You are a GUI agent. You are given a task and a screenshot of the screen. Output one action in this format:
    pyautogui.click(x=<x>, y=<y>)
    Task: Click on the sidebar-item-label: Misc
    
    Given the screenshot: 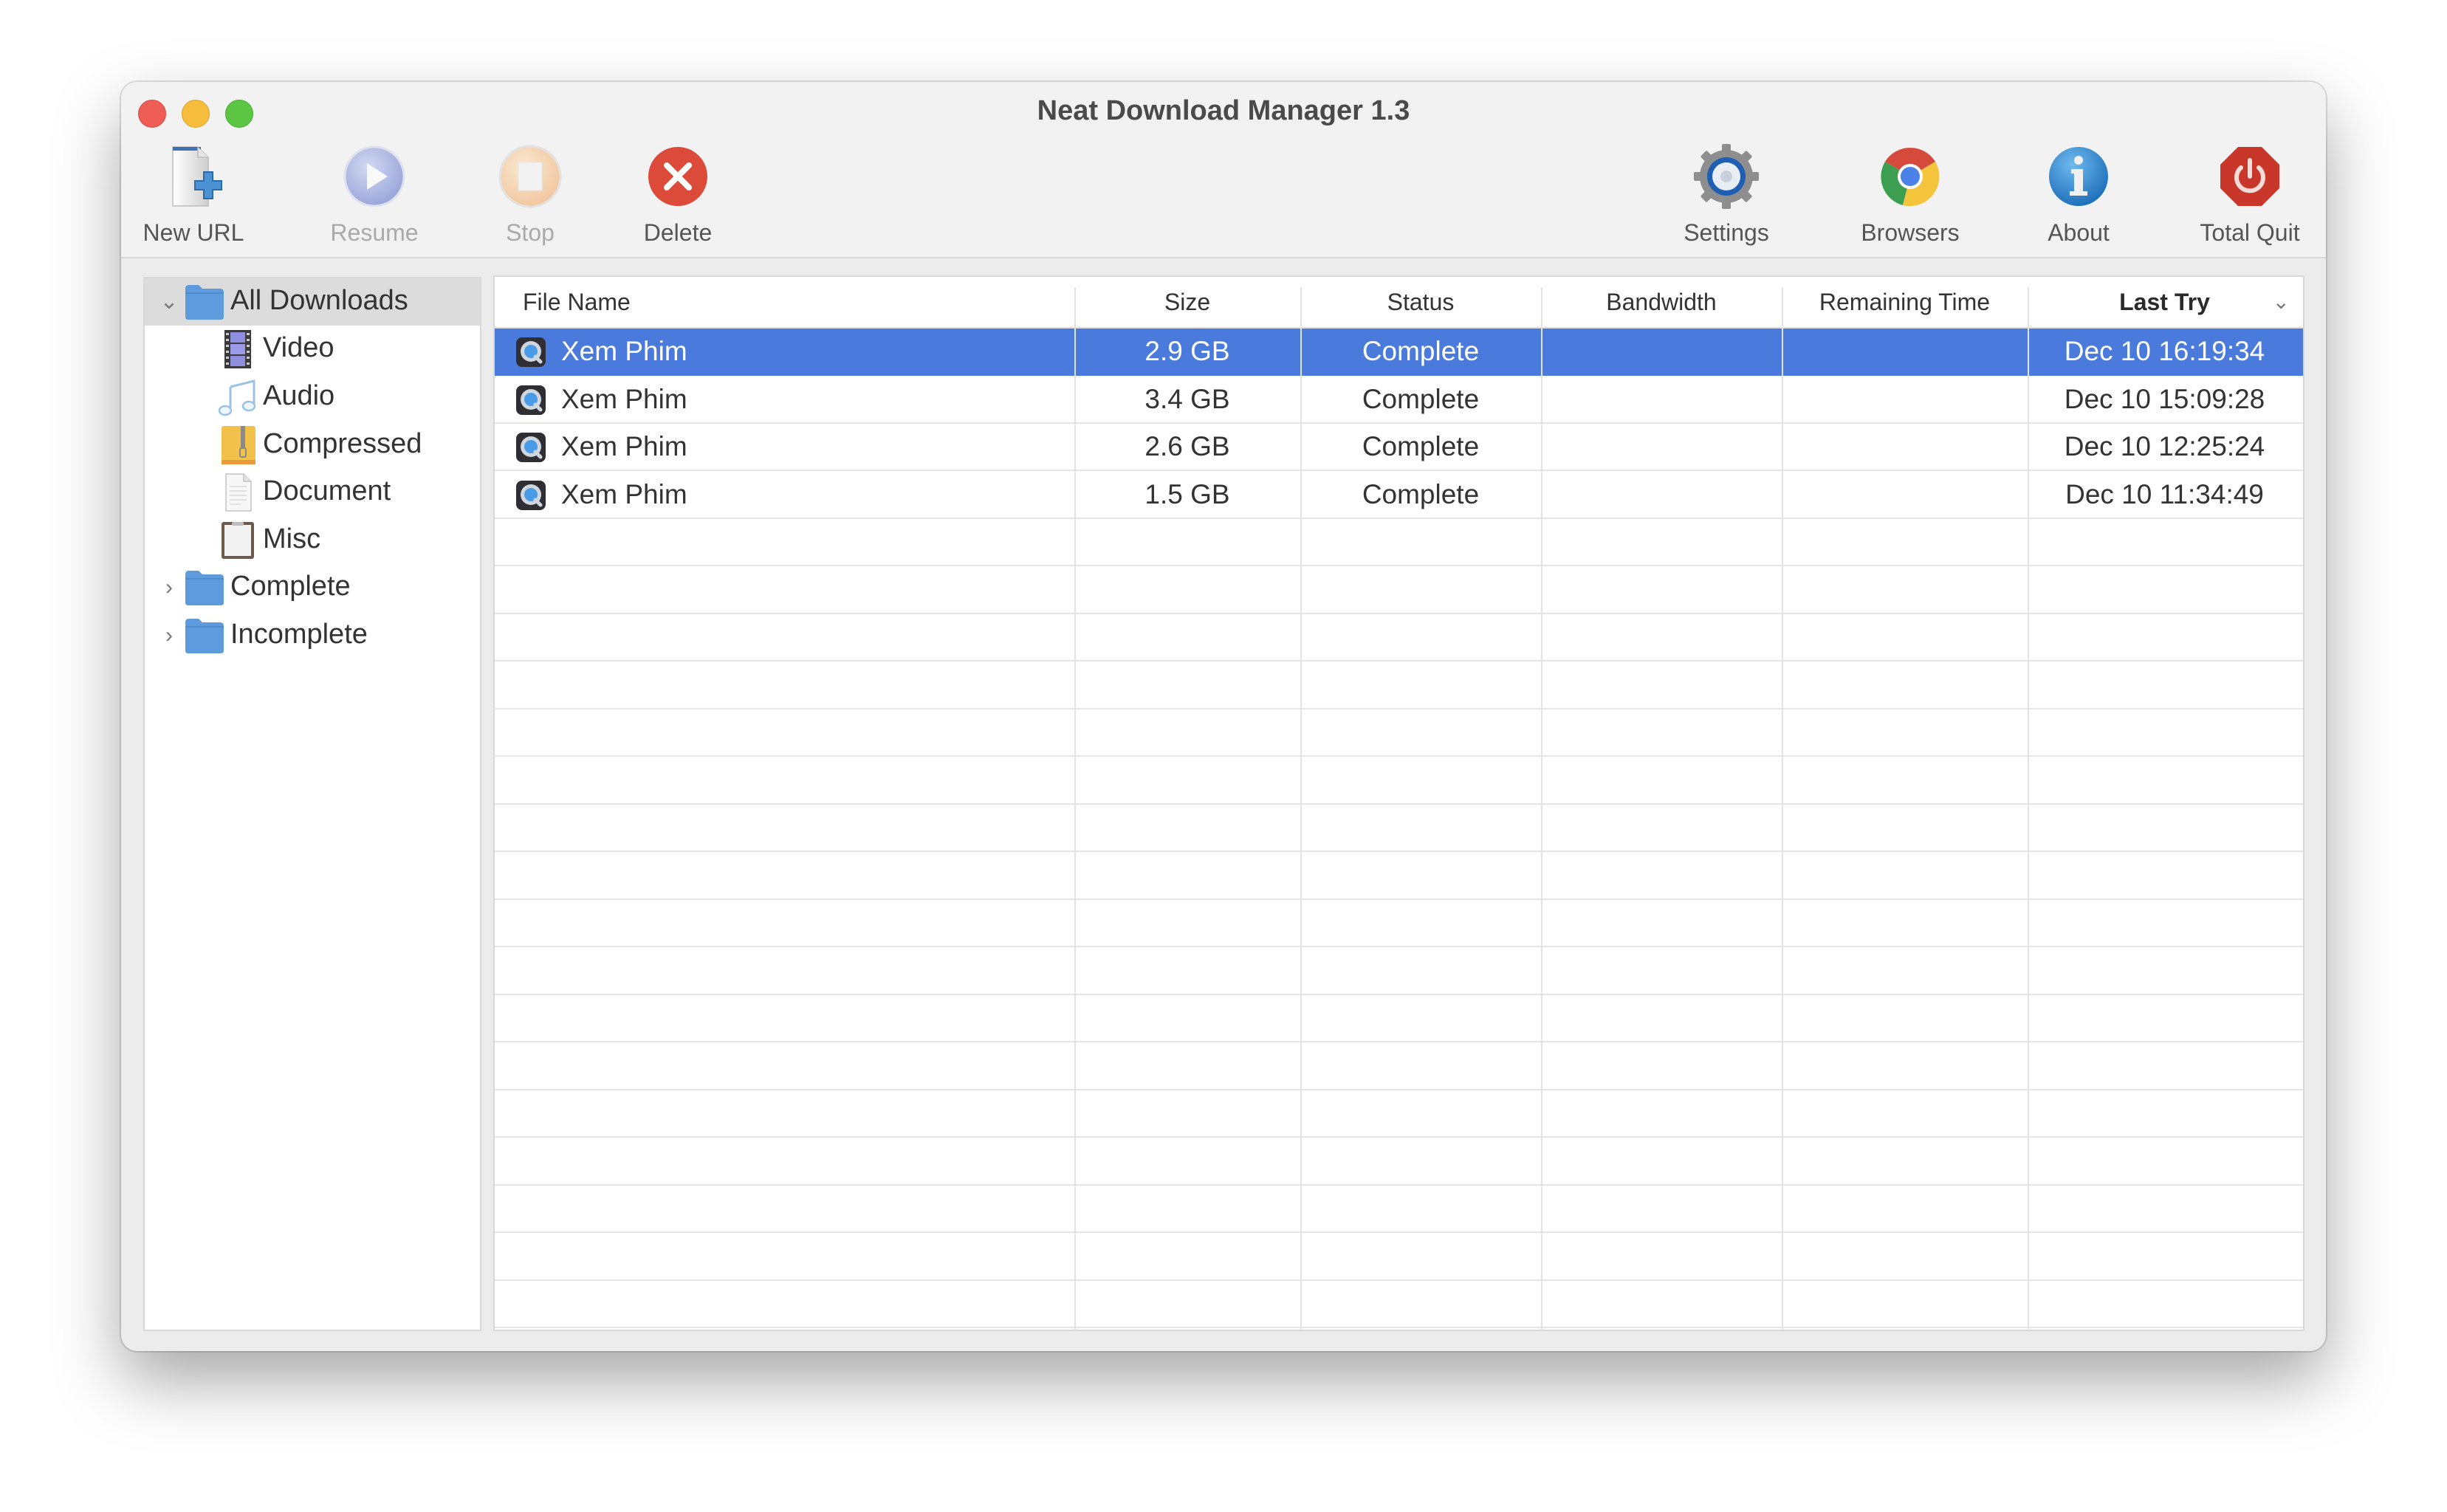 What is the action you would take?
    pyautogui.click(x=292, y=538)
    